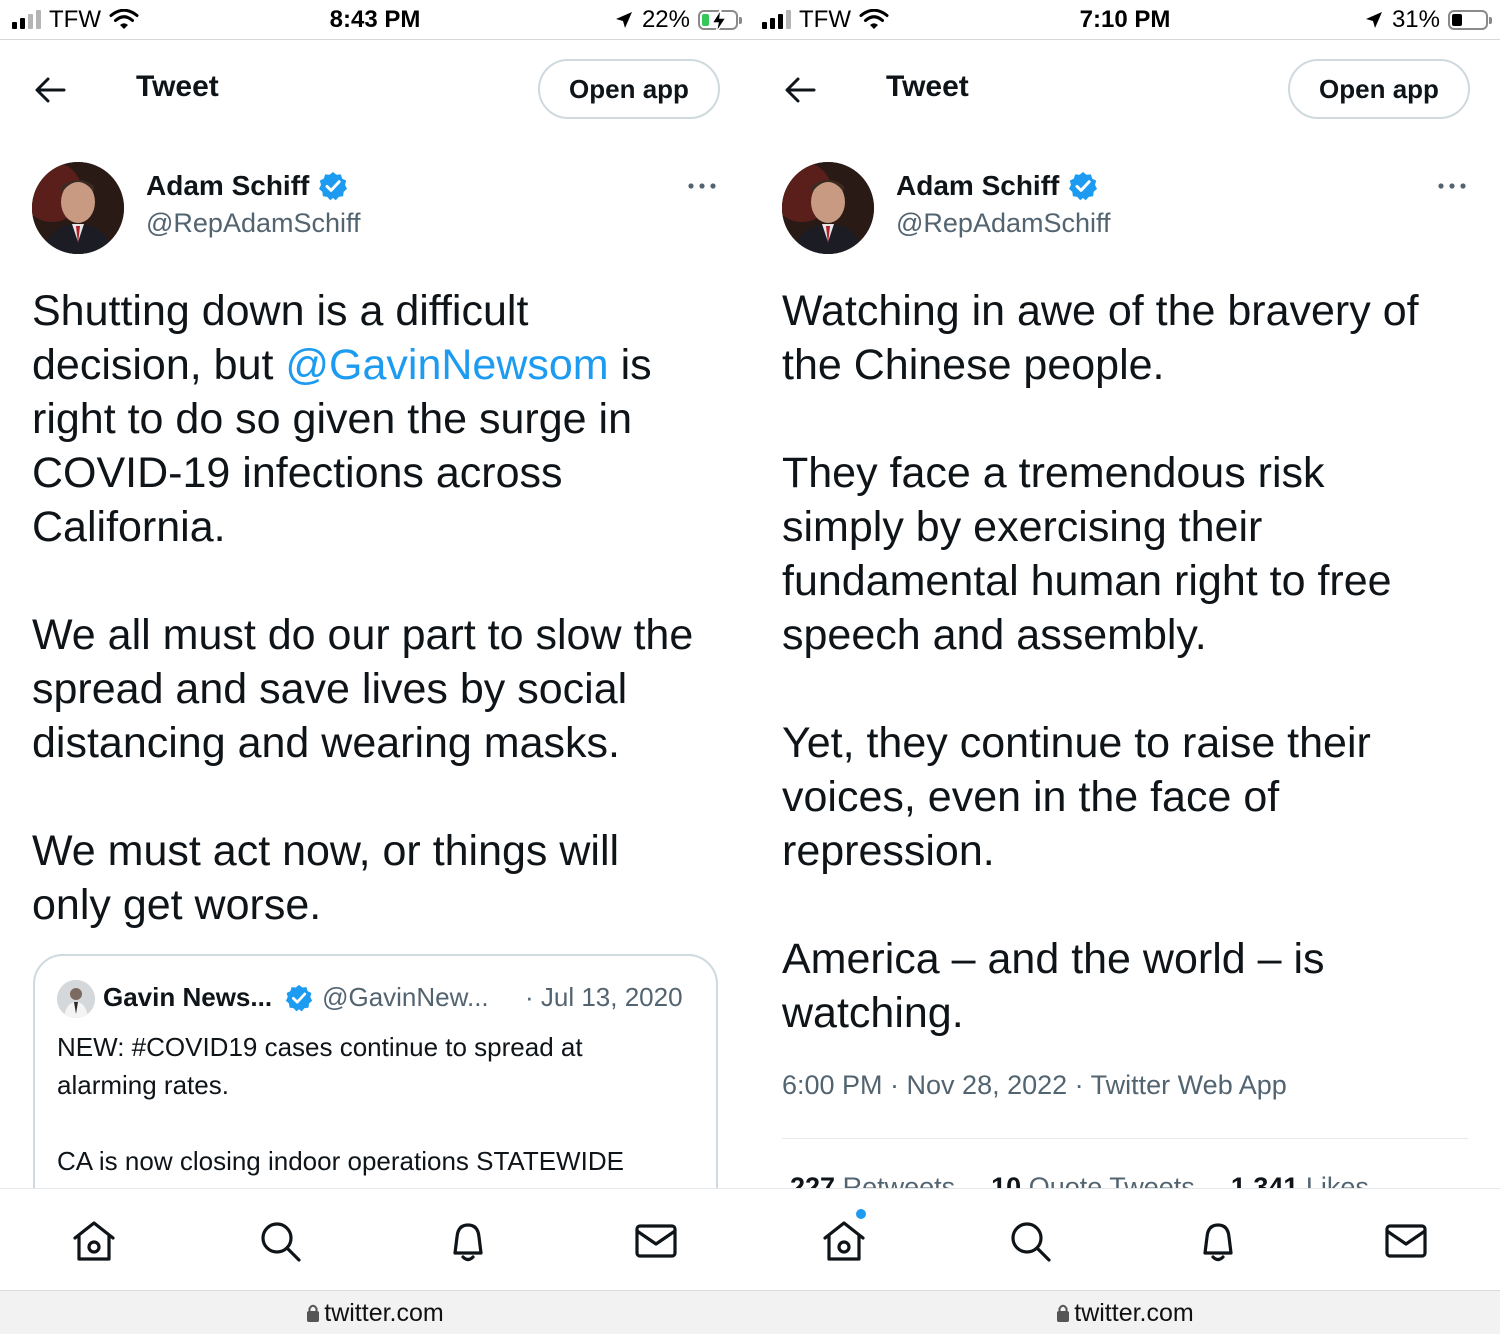 This screenshot has height=1334, width=1500. What do you see at coordinates (604, 997) in the screenshot?
I see `quoted-date: · Jul 13, 2020` at bounding box center [604, 997].